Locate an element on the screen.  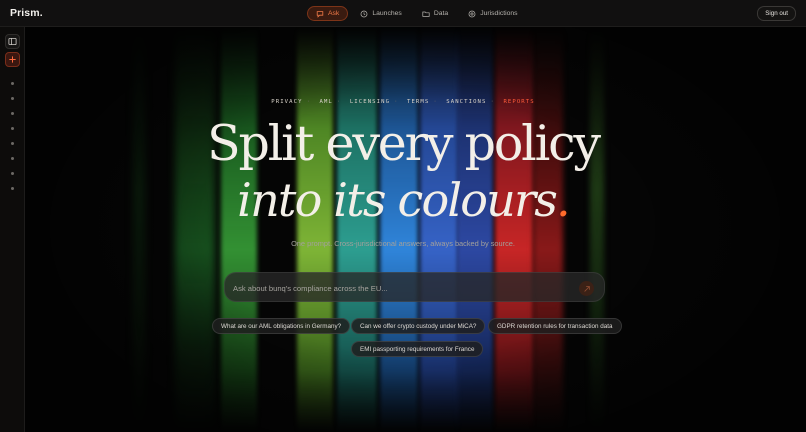
nav-ask: Ask is located at coordinates (328, 13).